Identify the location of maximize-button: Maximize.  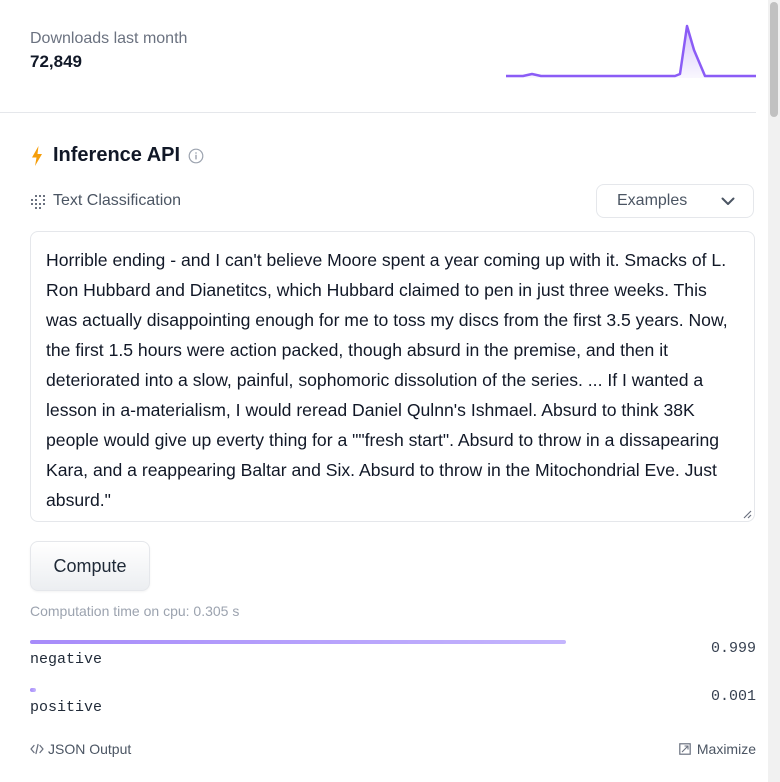
(717, 749).